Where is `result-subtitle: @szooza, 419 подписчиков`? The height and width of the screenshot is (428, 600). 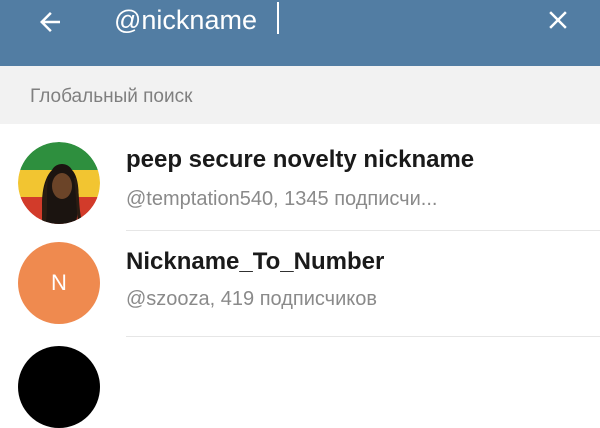
result-subtitle: @szooza, 419 подписчиков is located at coordinates (251, 299).